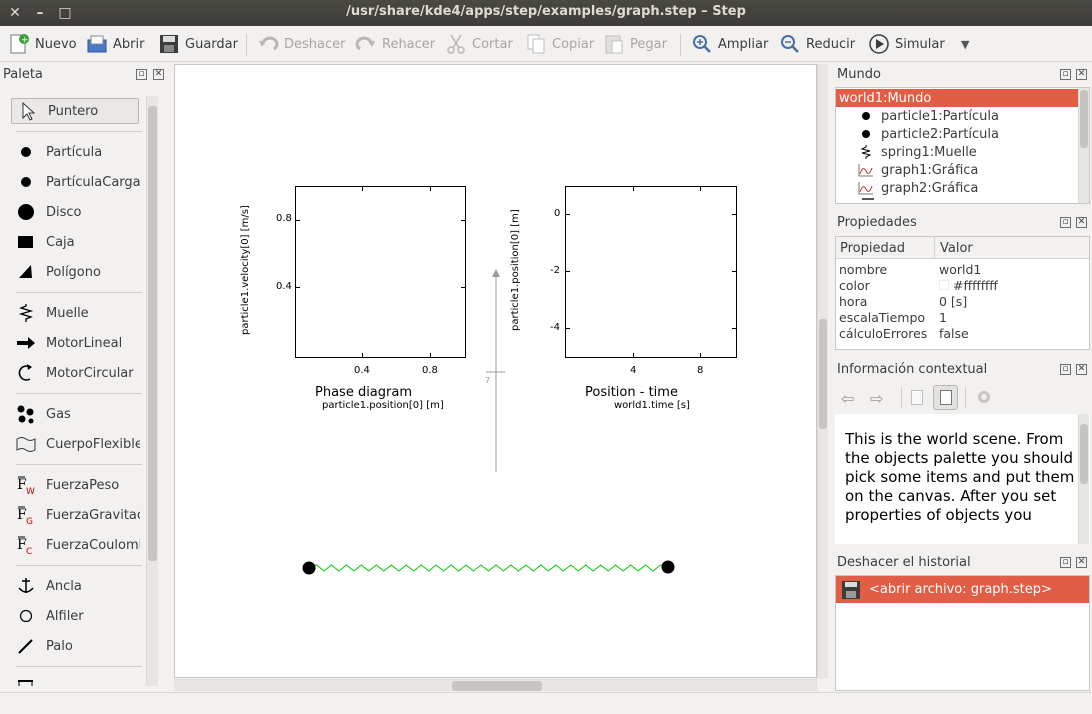 The width and height of the screenshot is (1092, 714). What do you see at coordinates (965, 44) in the screenshot?
I see `toolbar-overflow-button: ▼` at bounding box center [965, 44].